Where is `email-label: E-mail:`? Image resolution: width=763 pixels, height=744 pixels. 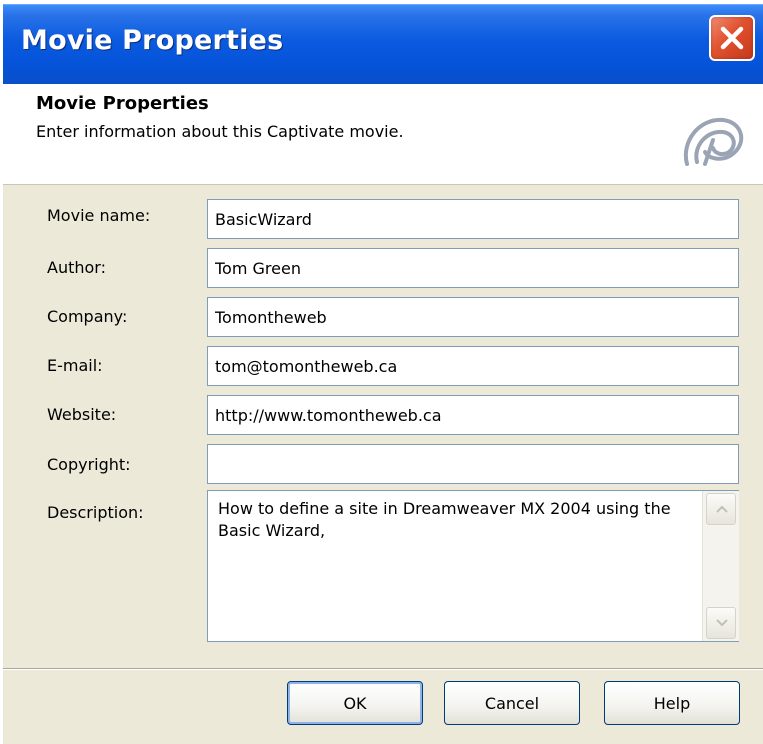 email-label: E-mail: is located at coordinates (75, 365).